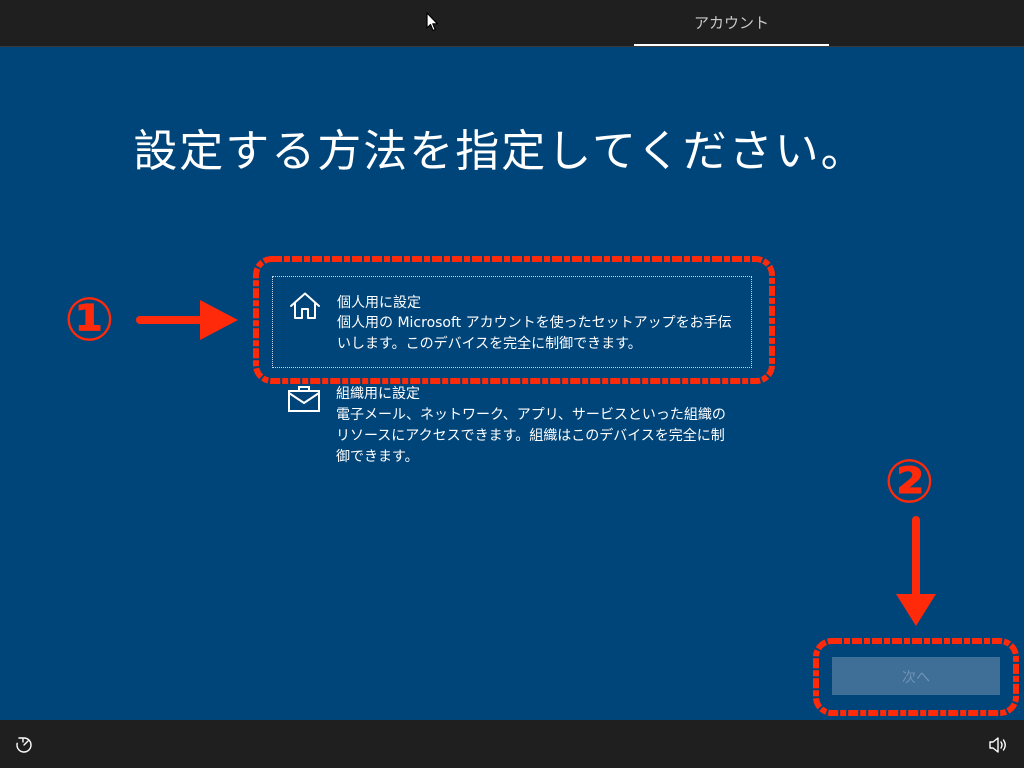 Image resolution: width=1024 pixels, height=768 pixels. Describe the element at coordinates (89, 320) in the screenshot. I see `annotation-step-1: ①` at that location.